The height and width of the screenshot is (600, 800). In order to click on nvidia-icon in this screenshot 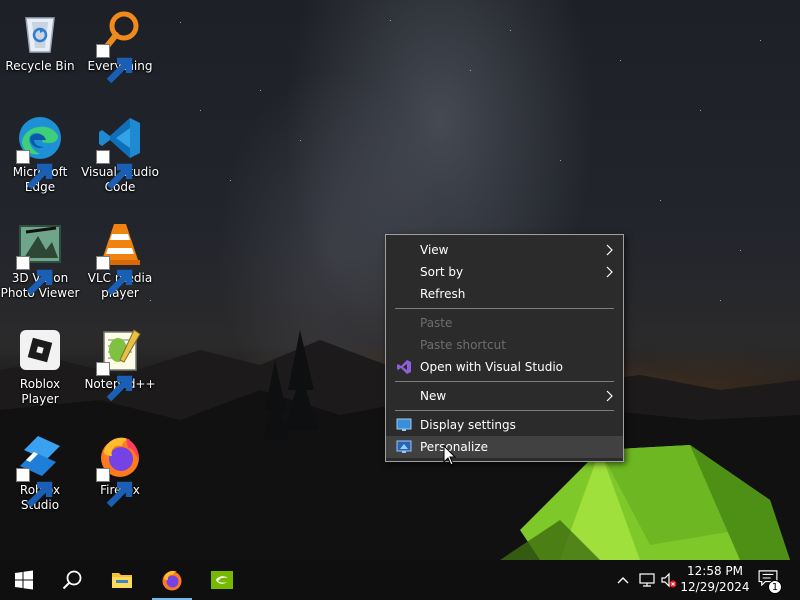, I will do `click(222, 580)`.